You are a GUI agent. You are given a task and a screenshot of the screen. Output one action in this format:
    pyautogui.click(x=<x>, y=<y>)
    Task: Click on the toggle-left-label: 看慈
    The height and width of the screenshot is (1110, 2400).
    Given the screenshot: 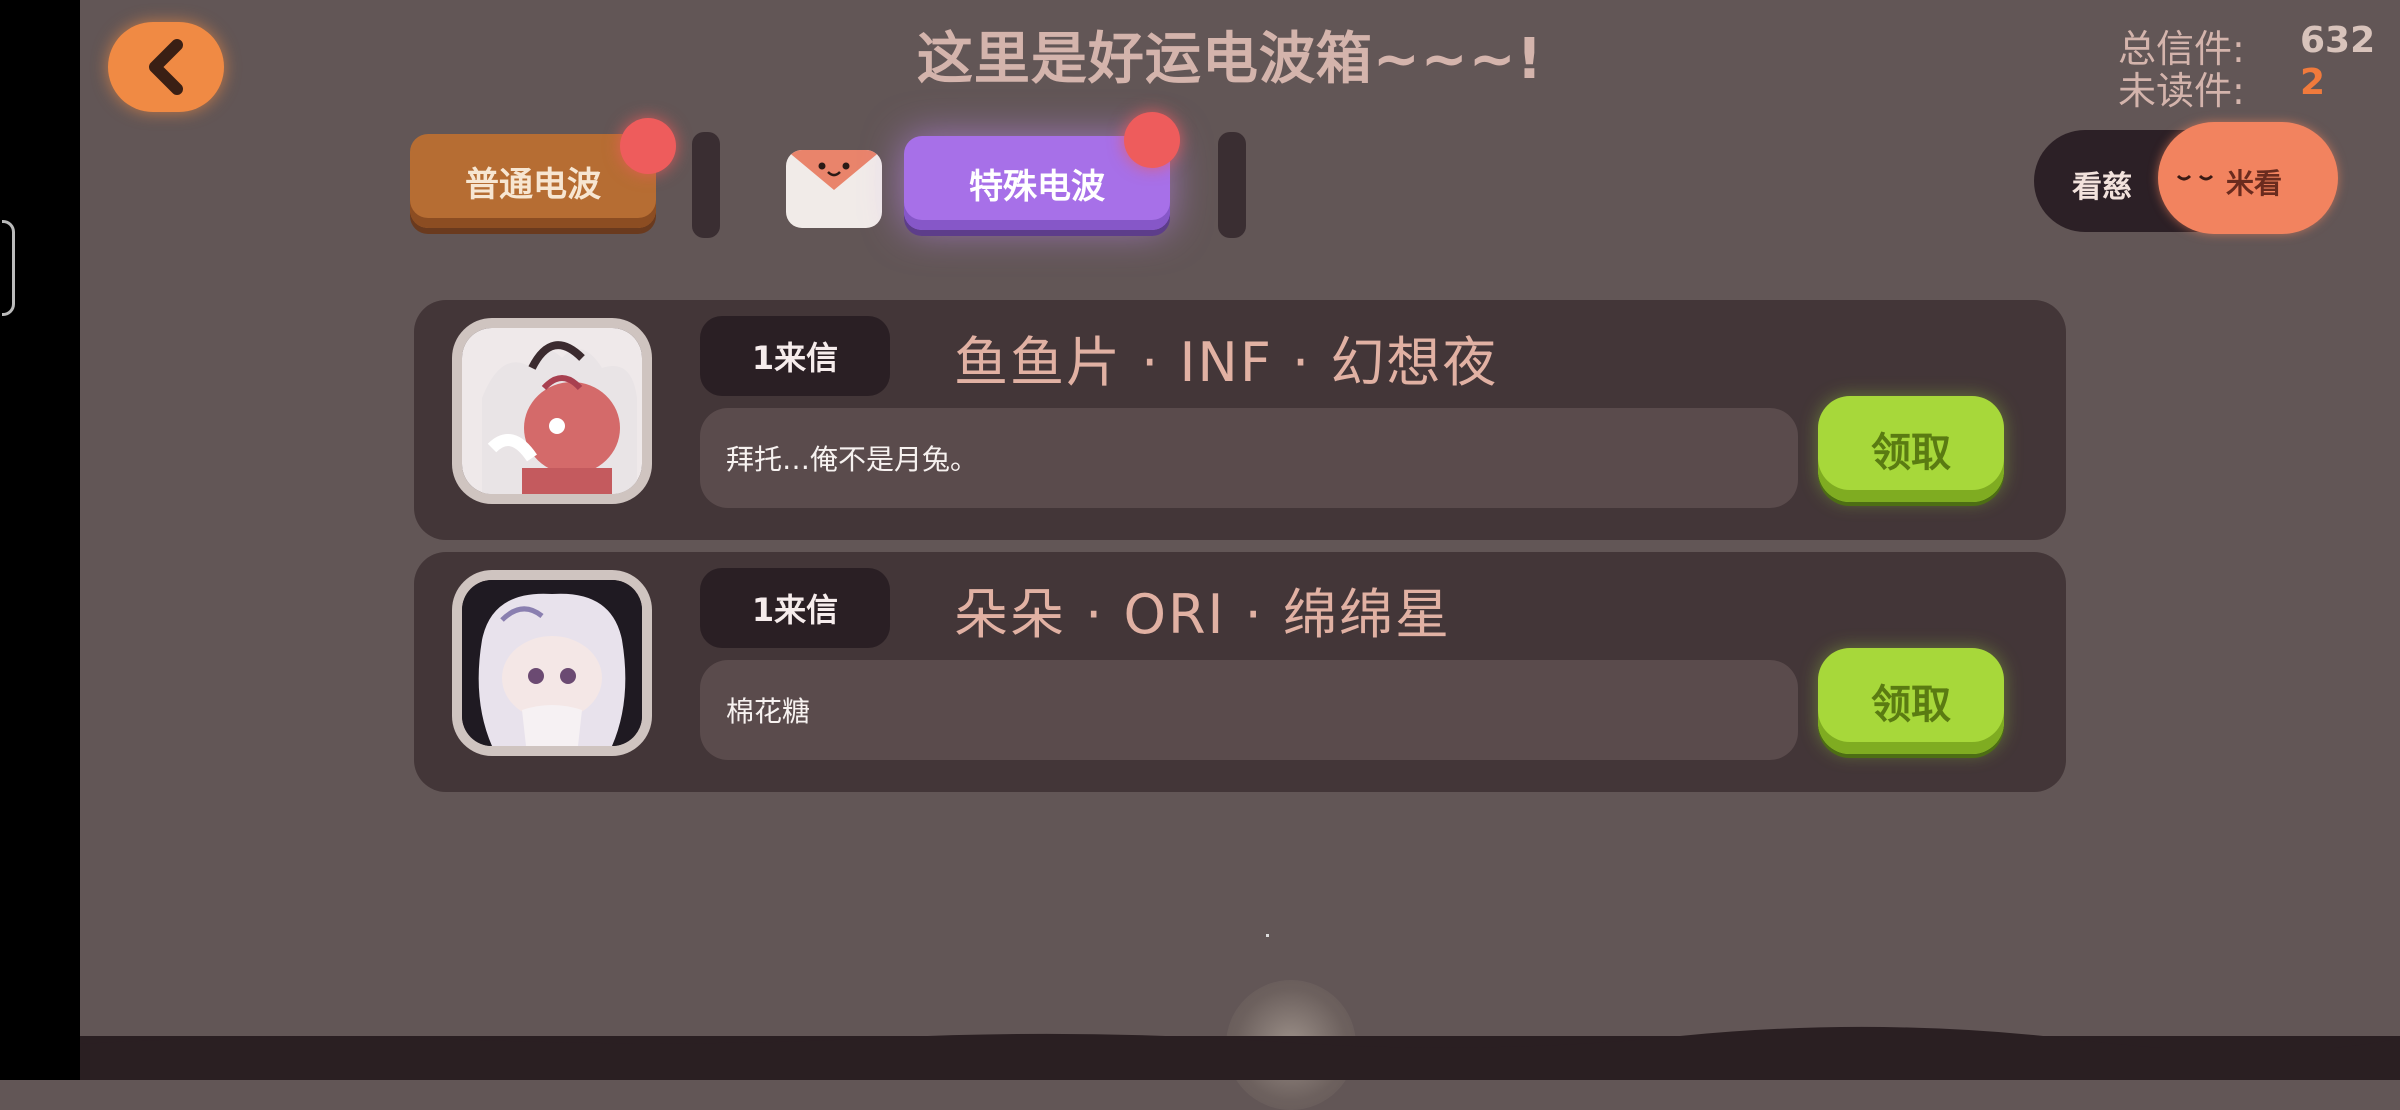 What is the action you would take?
    pyautogui.click(x=2102, y=187)
    